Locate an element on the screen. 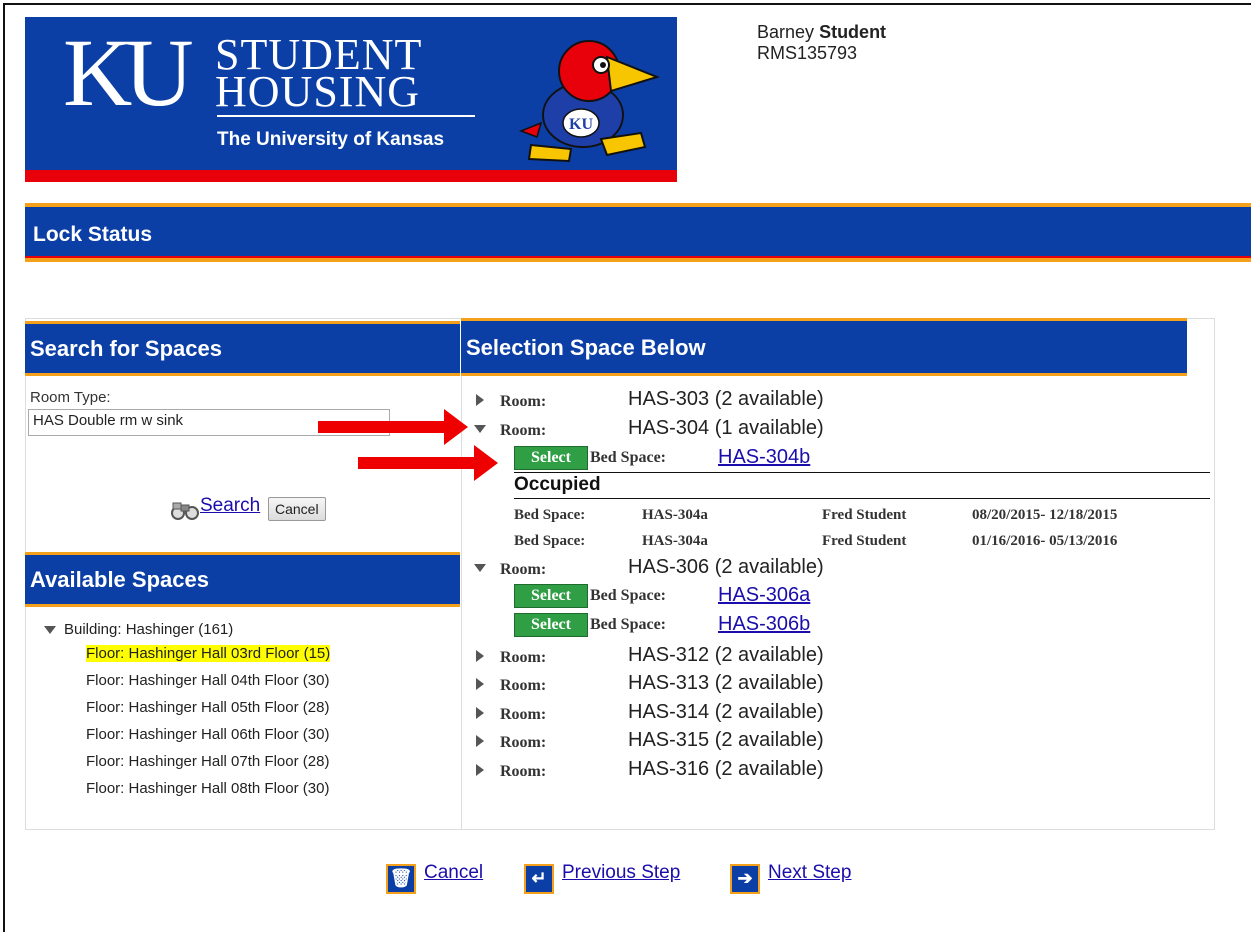 The width and height of the screenshot is (1251, 932). occupied-top-rule is located at coordinates (862, 472).